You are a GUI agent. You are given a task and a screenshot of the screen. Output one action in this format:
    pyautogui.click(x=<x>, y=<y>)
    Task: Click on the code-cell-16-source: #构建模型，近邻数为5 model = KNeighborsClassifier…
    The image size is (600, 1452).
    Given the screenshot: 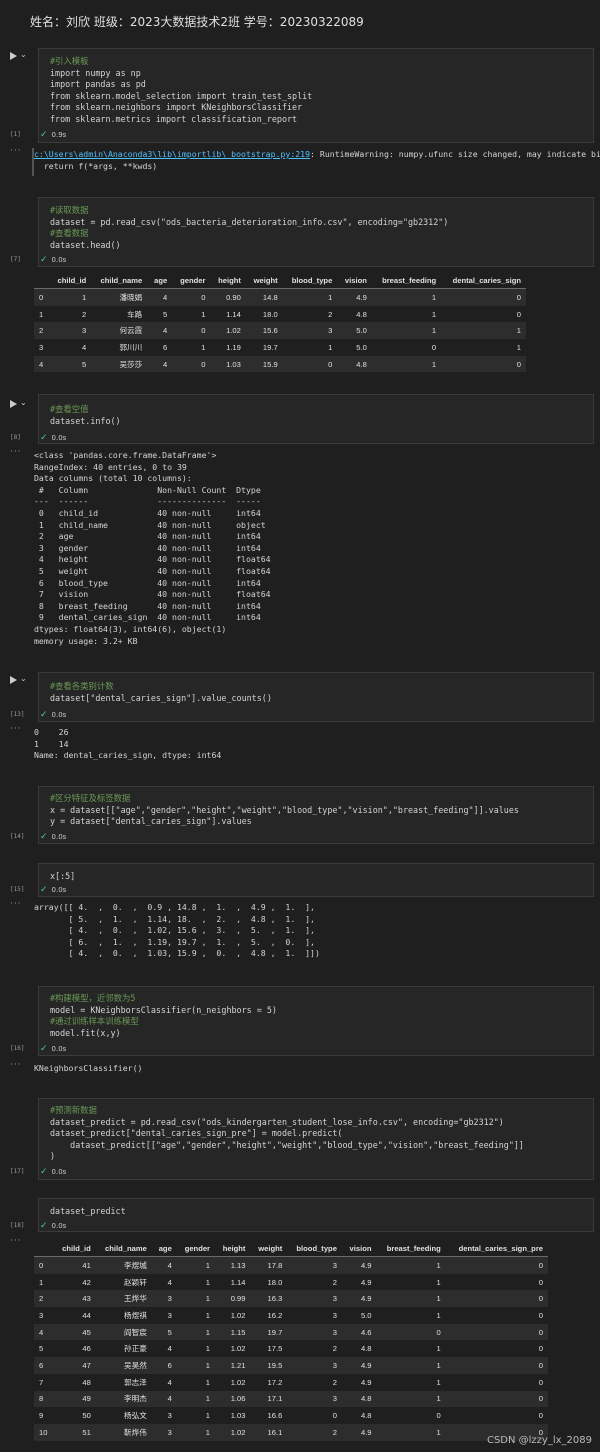 What is the action you would take?
    pyautogui.click(x=163, y=1016)
    